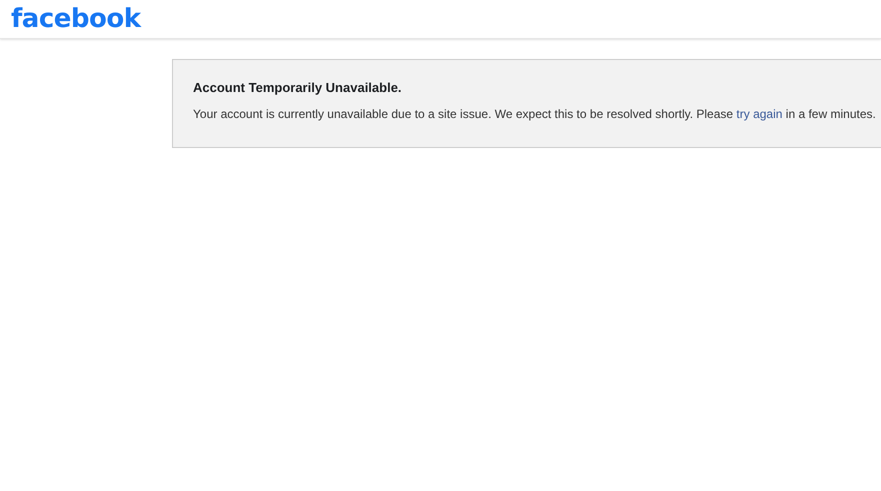 The image size is (881, 491). I want to click on notice-message: Your account is currently unavailable due to a site issue. We expect this to be resolved shortly. Please try again in a few minutes., so click(535, 114).